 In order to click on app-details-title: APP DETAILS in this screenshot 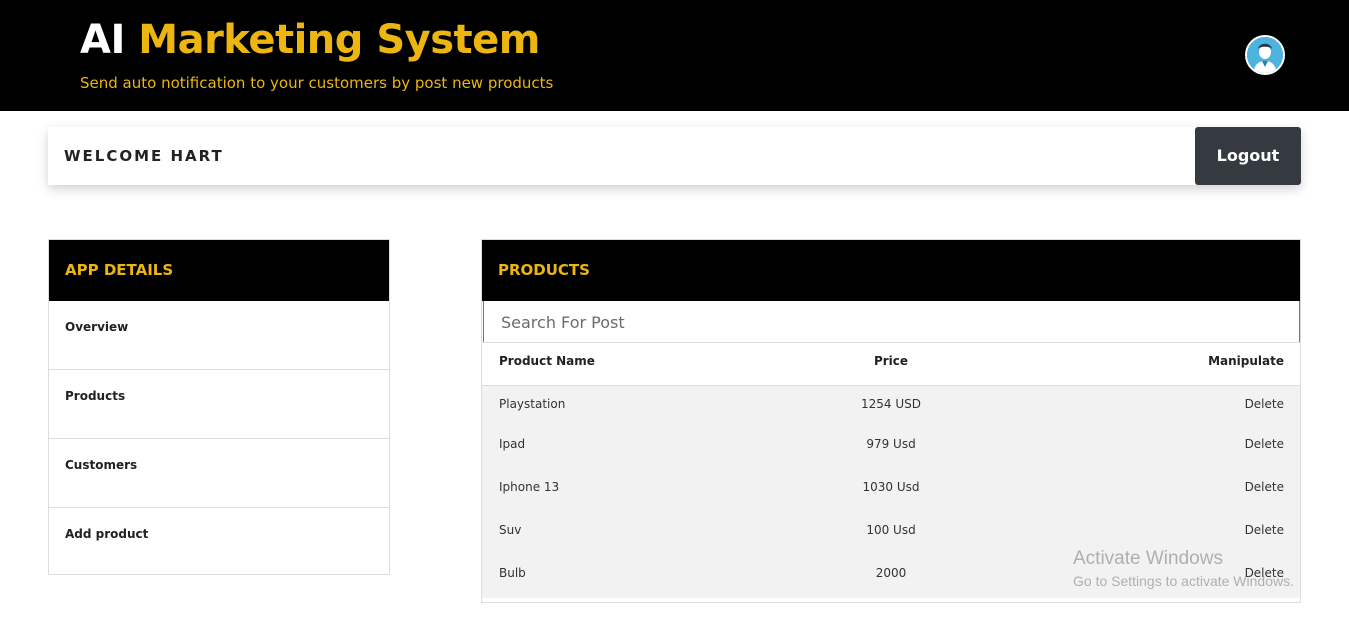, I will do `click(219, 270)`.